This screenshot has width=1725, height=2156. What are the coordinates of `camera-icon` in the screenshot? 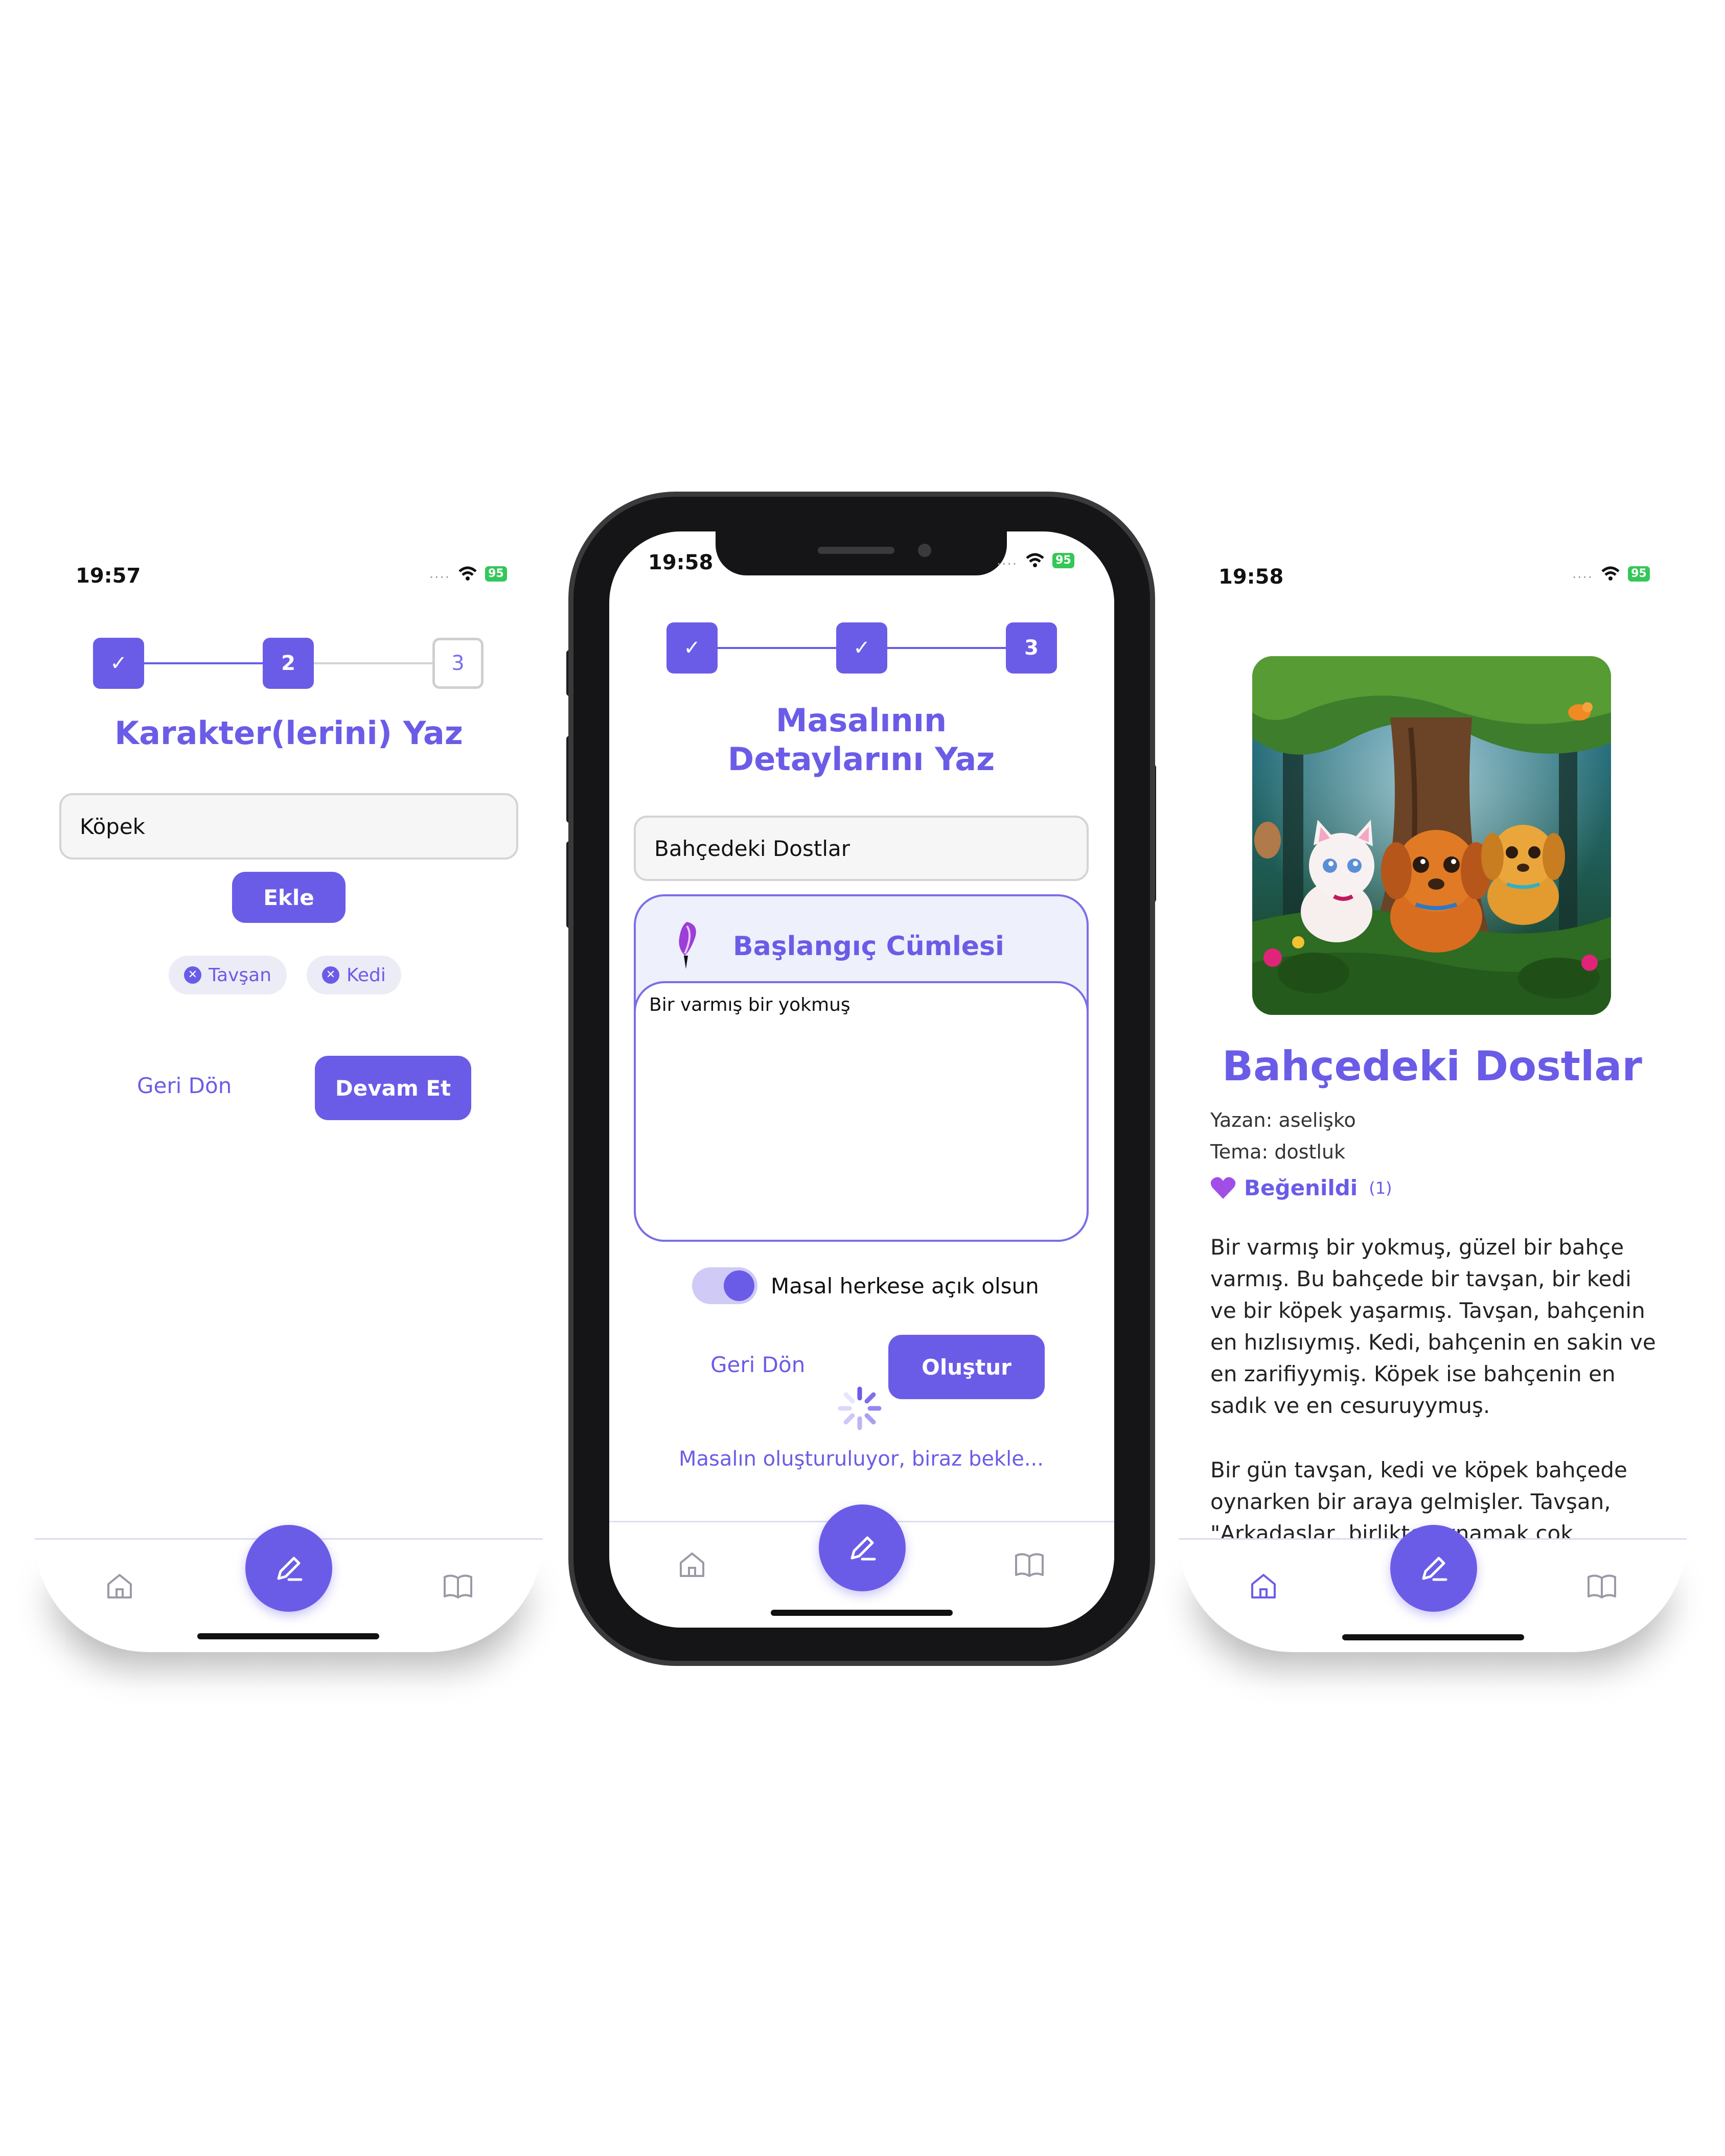 It's located at (924, 551).